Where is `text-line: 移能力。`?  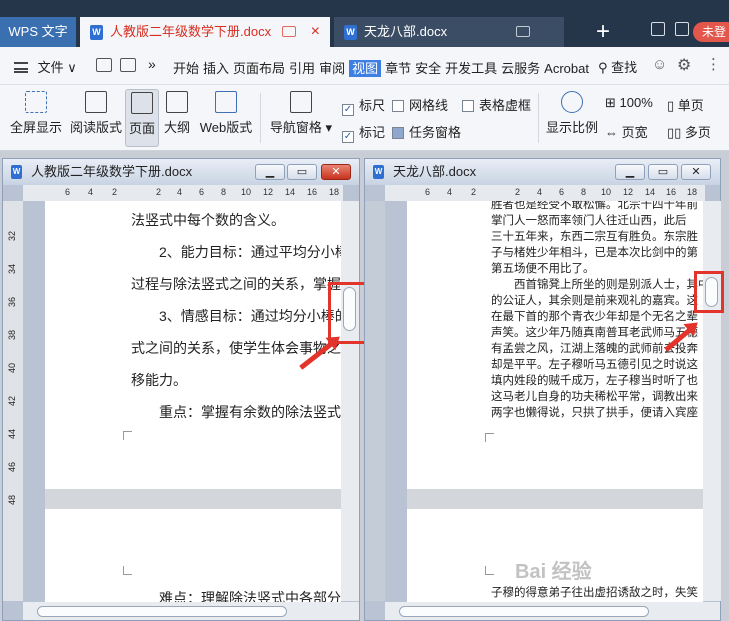 text-line: 移能力。 is located at coordinates (159, 380).